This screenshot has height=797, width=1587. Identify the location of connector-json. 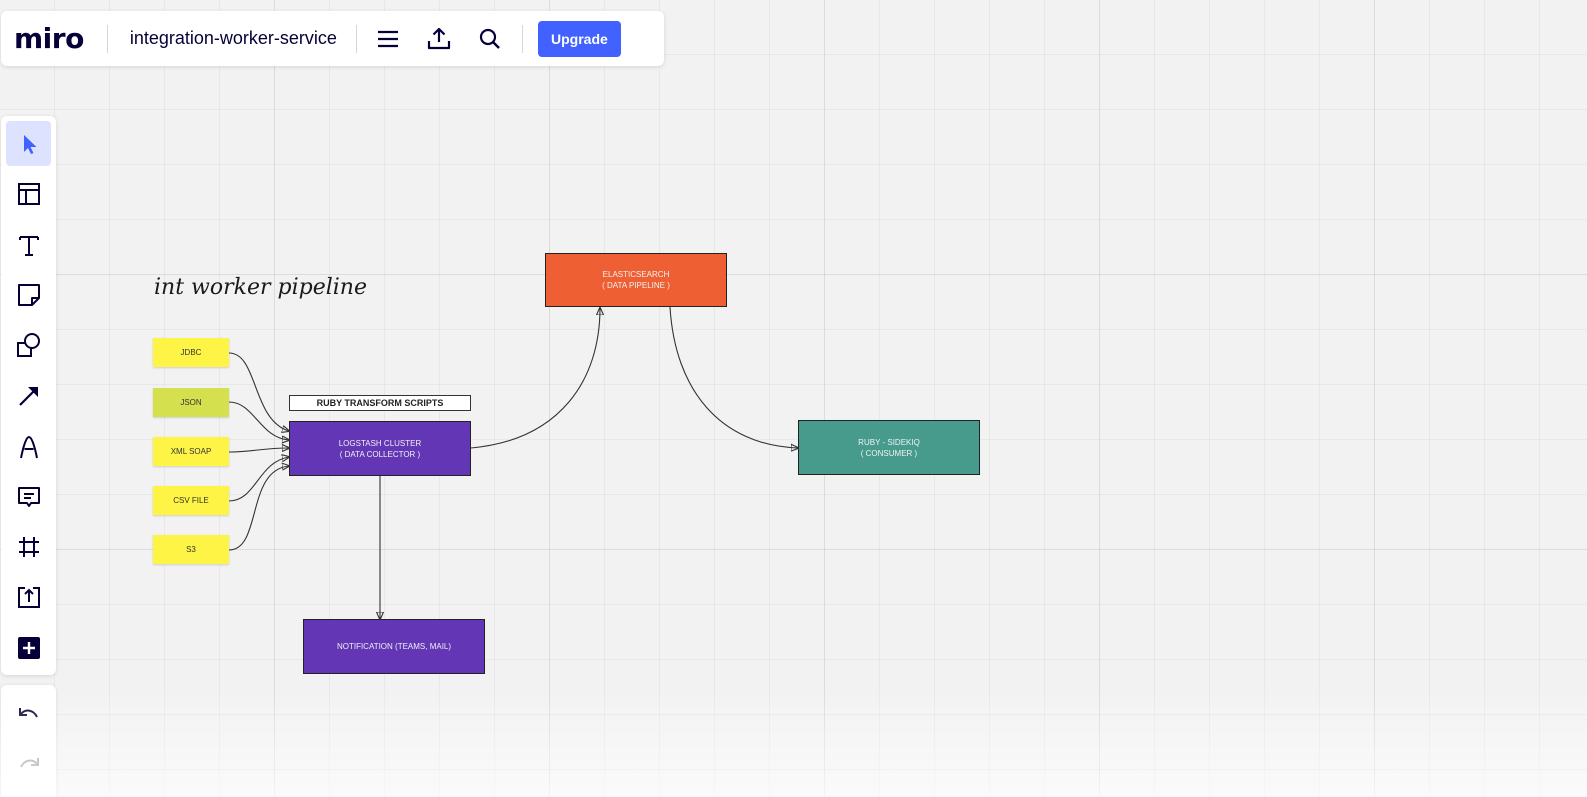
(258, 420).